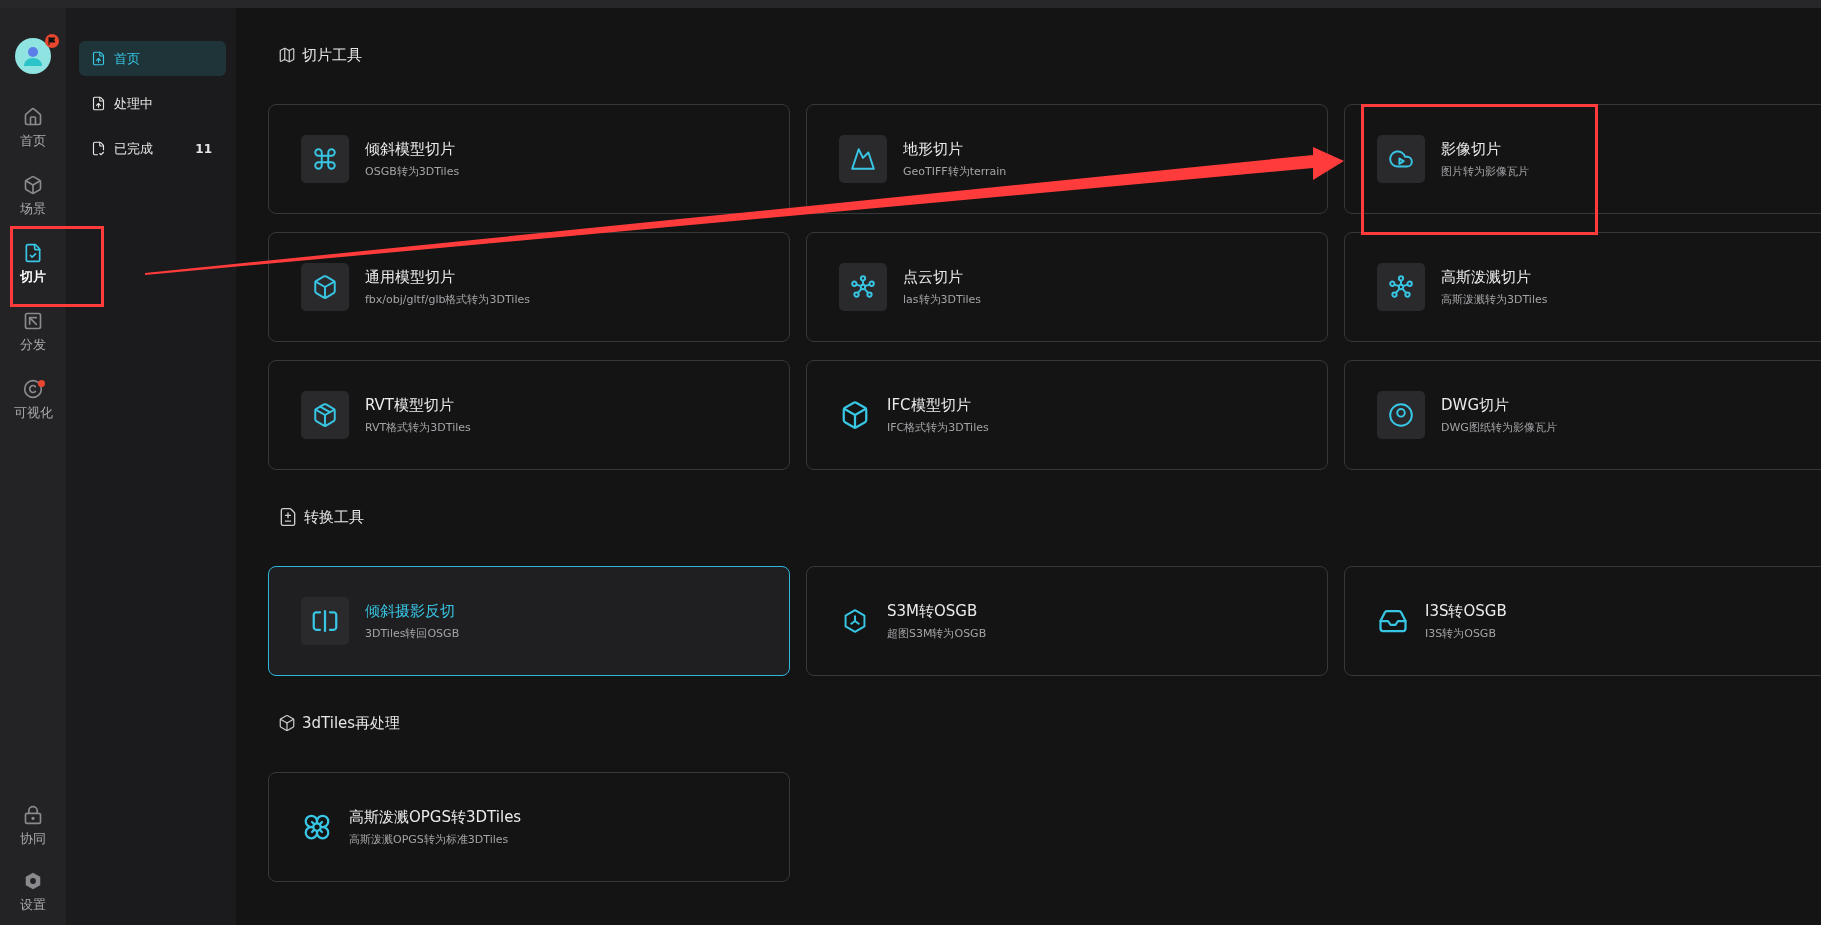  What do you see at coordinates (33, 388) in the screenshot?
I see `c-circle-icon` at bounding box center [33, 388].